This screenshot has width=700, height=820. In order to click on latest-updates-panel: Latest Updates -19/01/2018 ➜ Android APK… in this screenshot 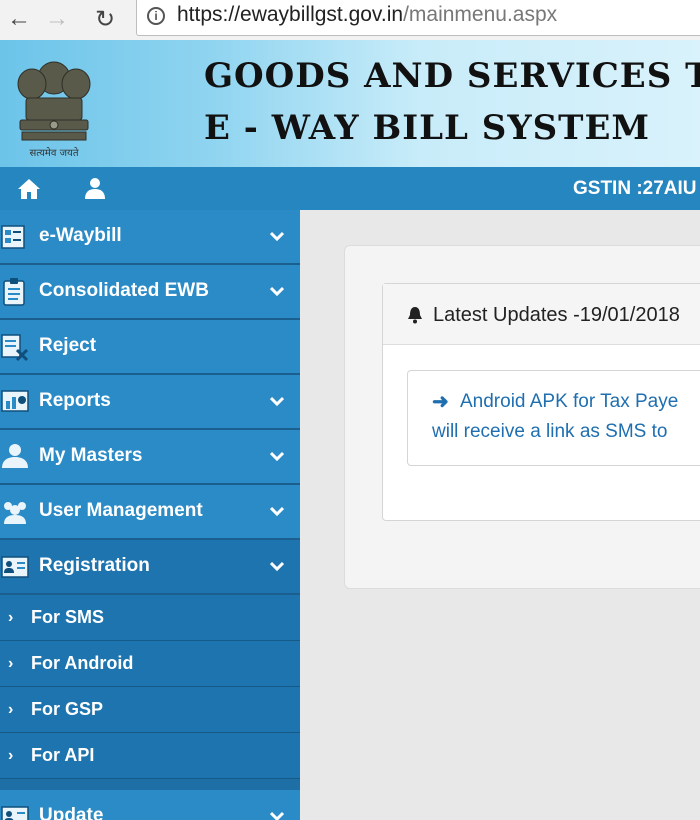, I will do `click(541, 402)`.